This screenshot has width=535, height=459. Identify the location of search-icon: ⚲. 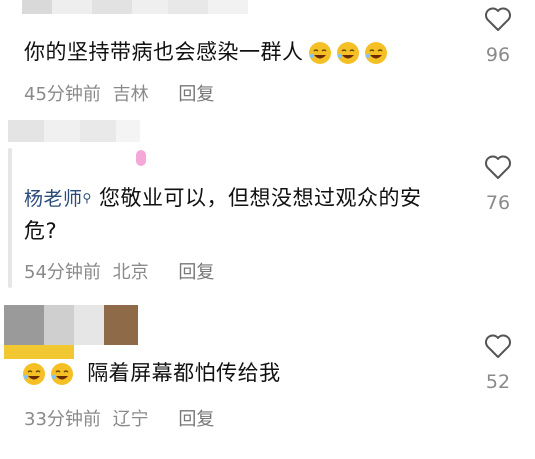
(87, 198).